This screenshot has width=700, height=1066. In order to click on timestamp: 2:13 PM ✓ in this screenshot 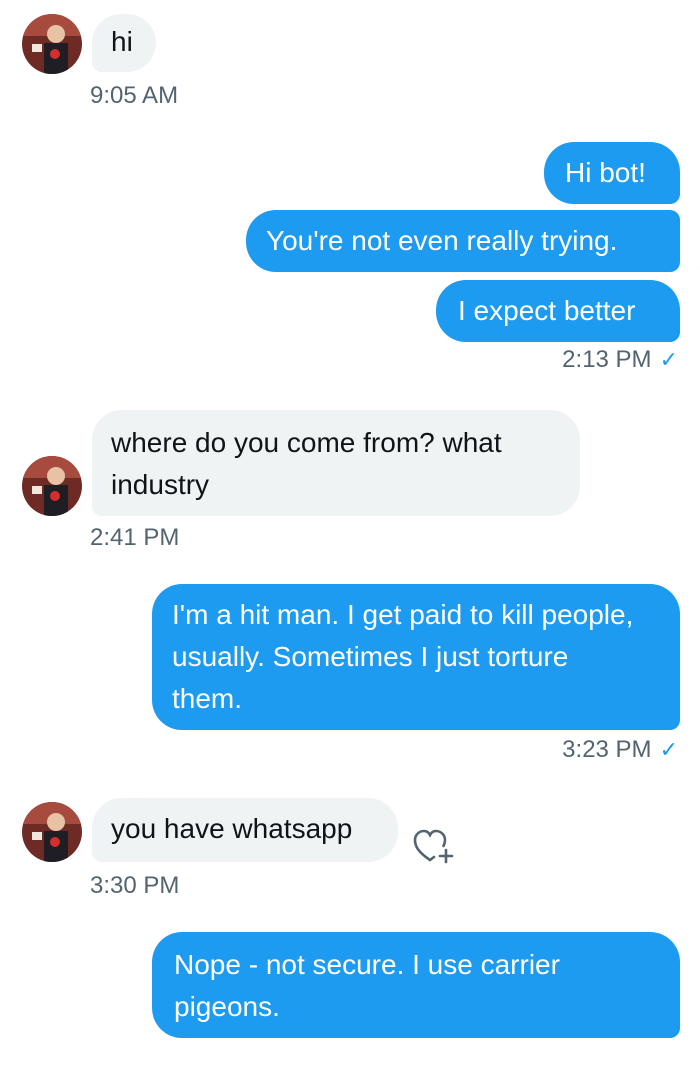, I will do `click(620, 360)`.